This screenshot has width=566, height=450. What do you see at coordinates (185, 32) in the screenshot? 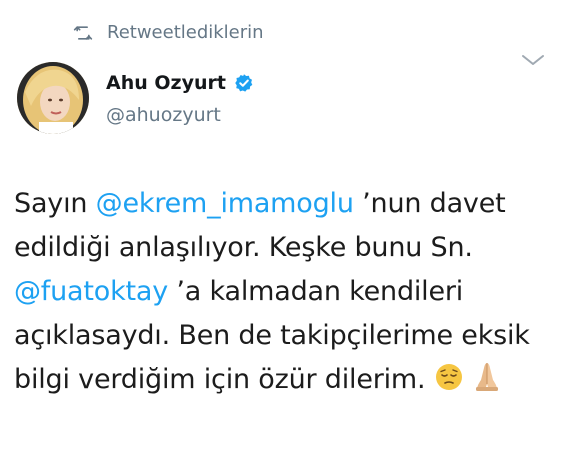
I see `retweet-label: Retweetlediklerin` at bounding box center [185, 32].